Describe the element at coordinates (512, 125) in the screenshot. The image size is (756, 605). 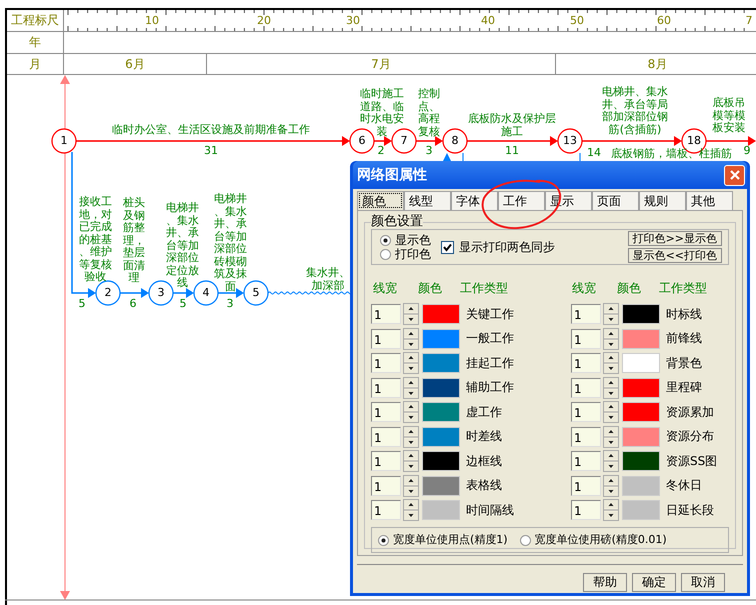
I see `activity-label: 底板防水及保护层施工` at that location.